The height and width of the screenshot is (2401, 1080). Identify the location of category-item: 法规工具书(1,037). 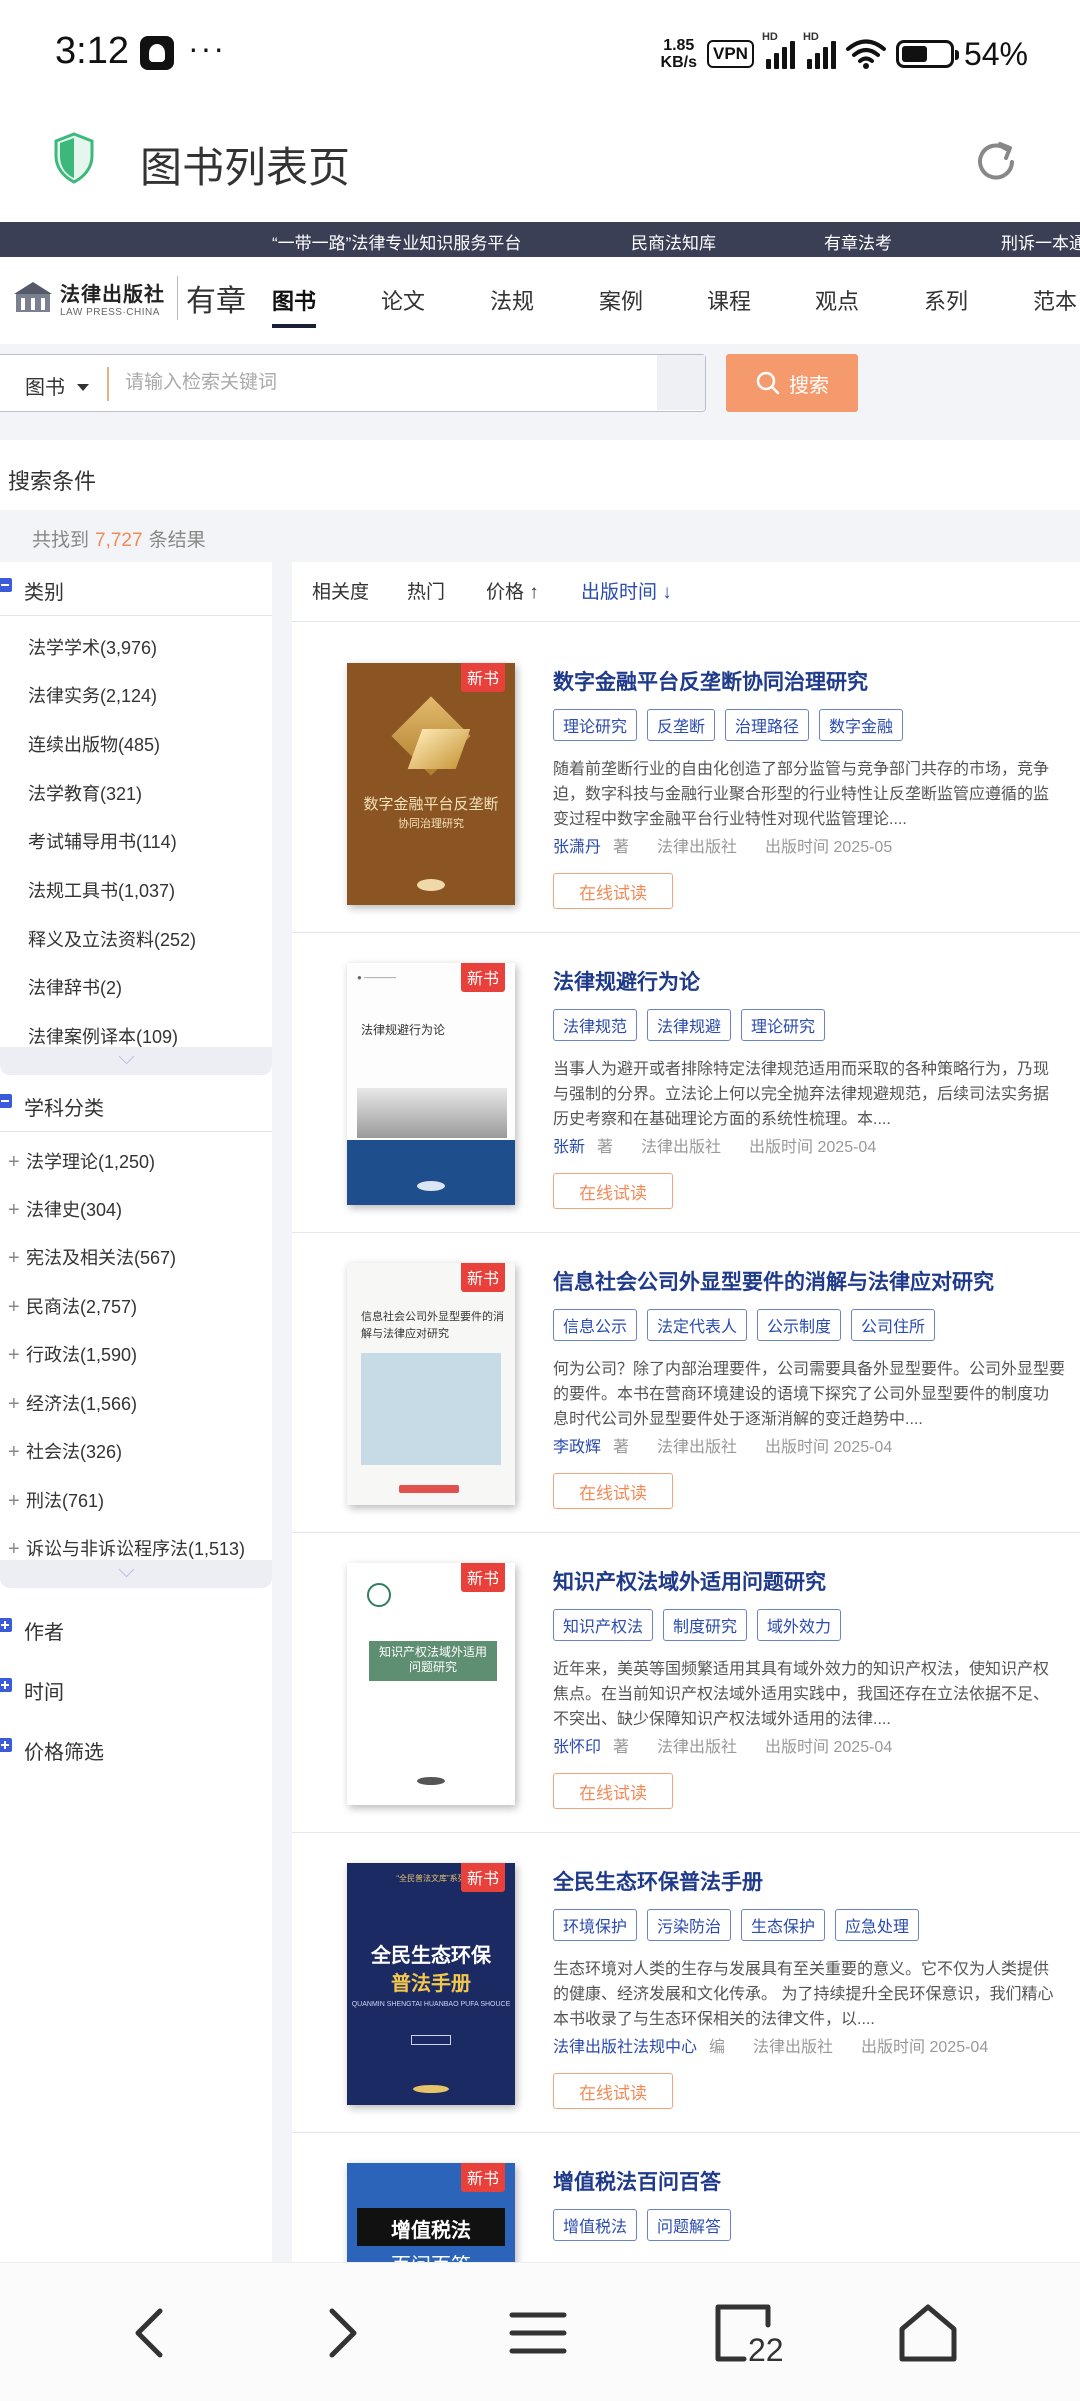
(101, 890).